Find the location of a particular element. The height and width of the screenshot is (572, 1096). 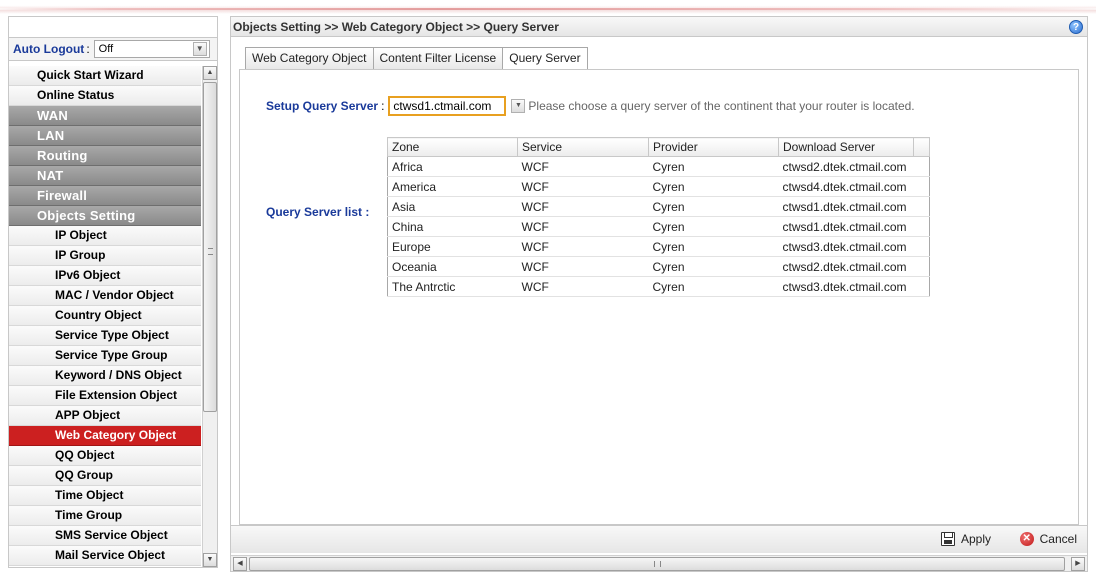

sidebar-item-service-type-group: Service Type Group is located at coordinates (105, 356).